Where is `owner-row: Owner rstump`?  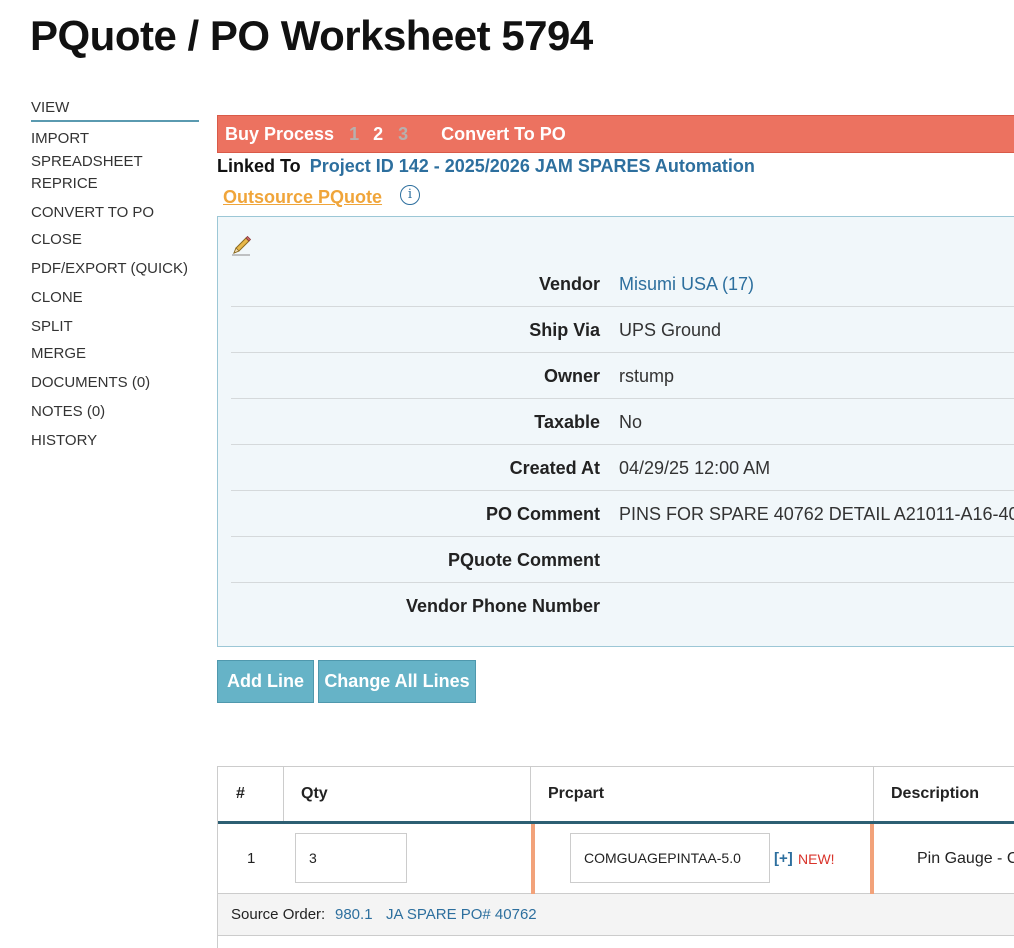 owner-row: Owner rstump is located at coordinates (622, 376).